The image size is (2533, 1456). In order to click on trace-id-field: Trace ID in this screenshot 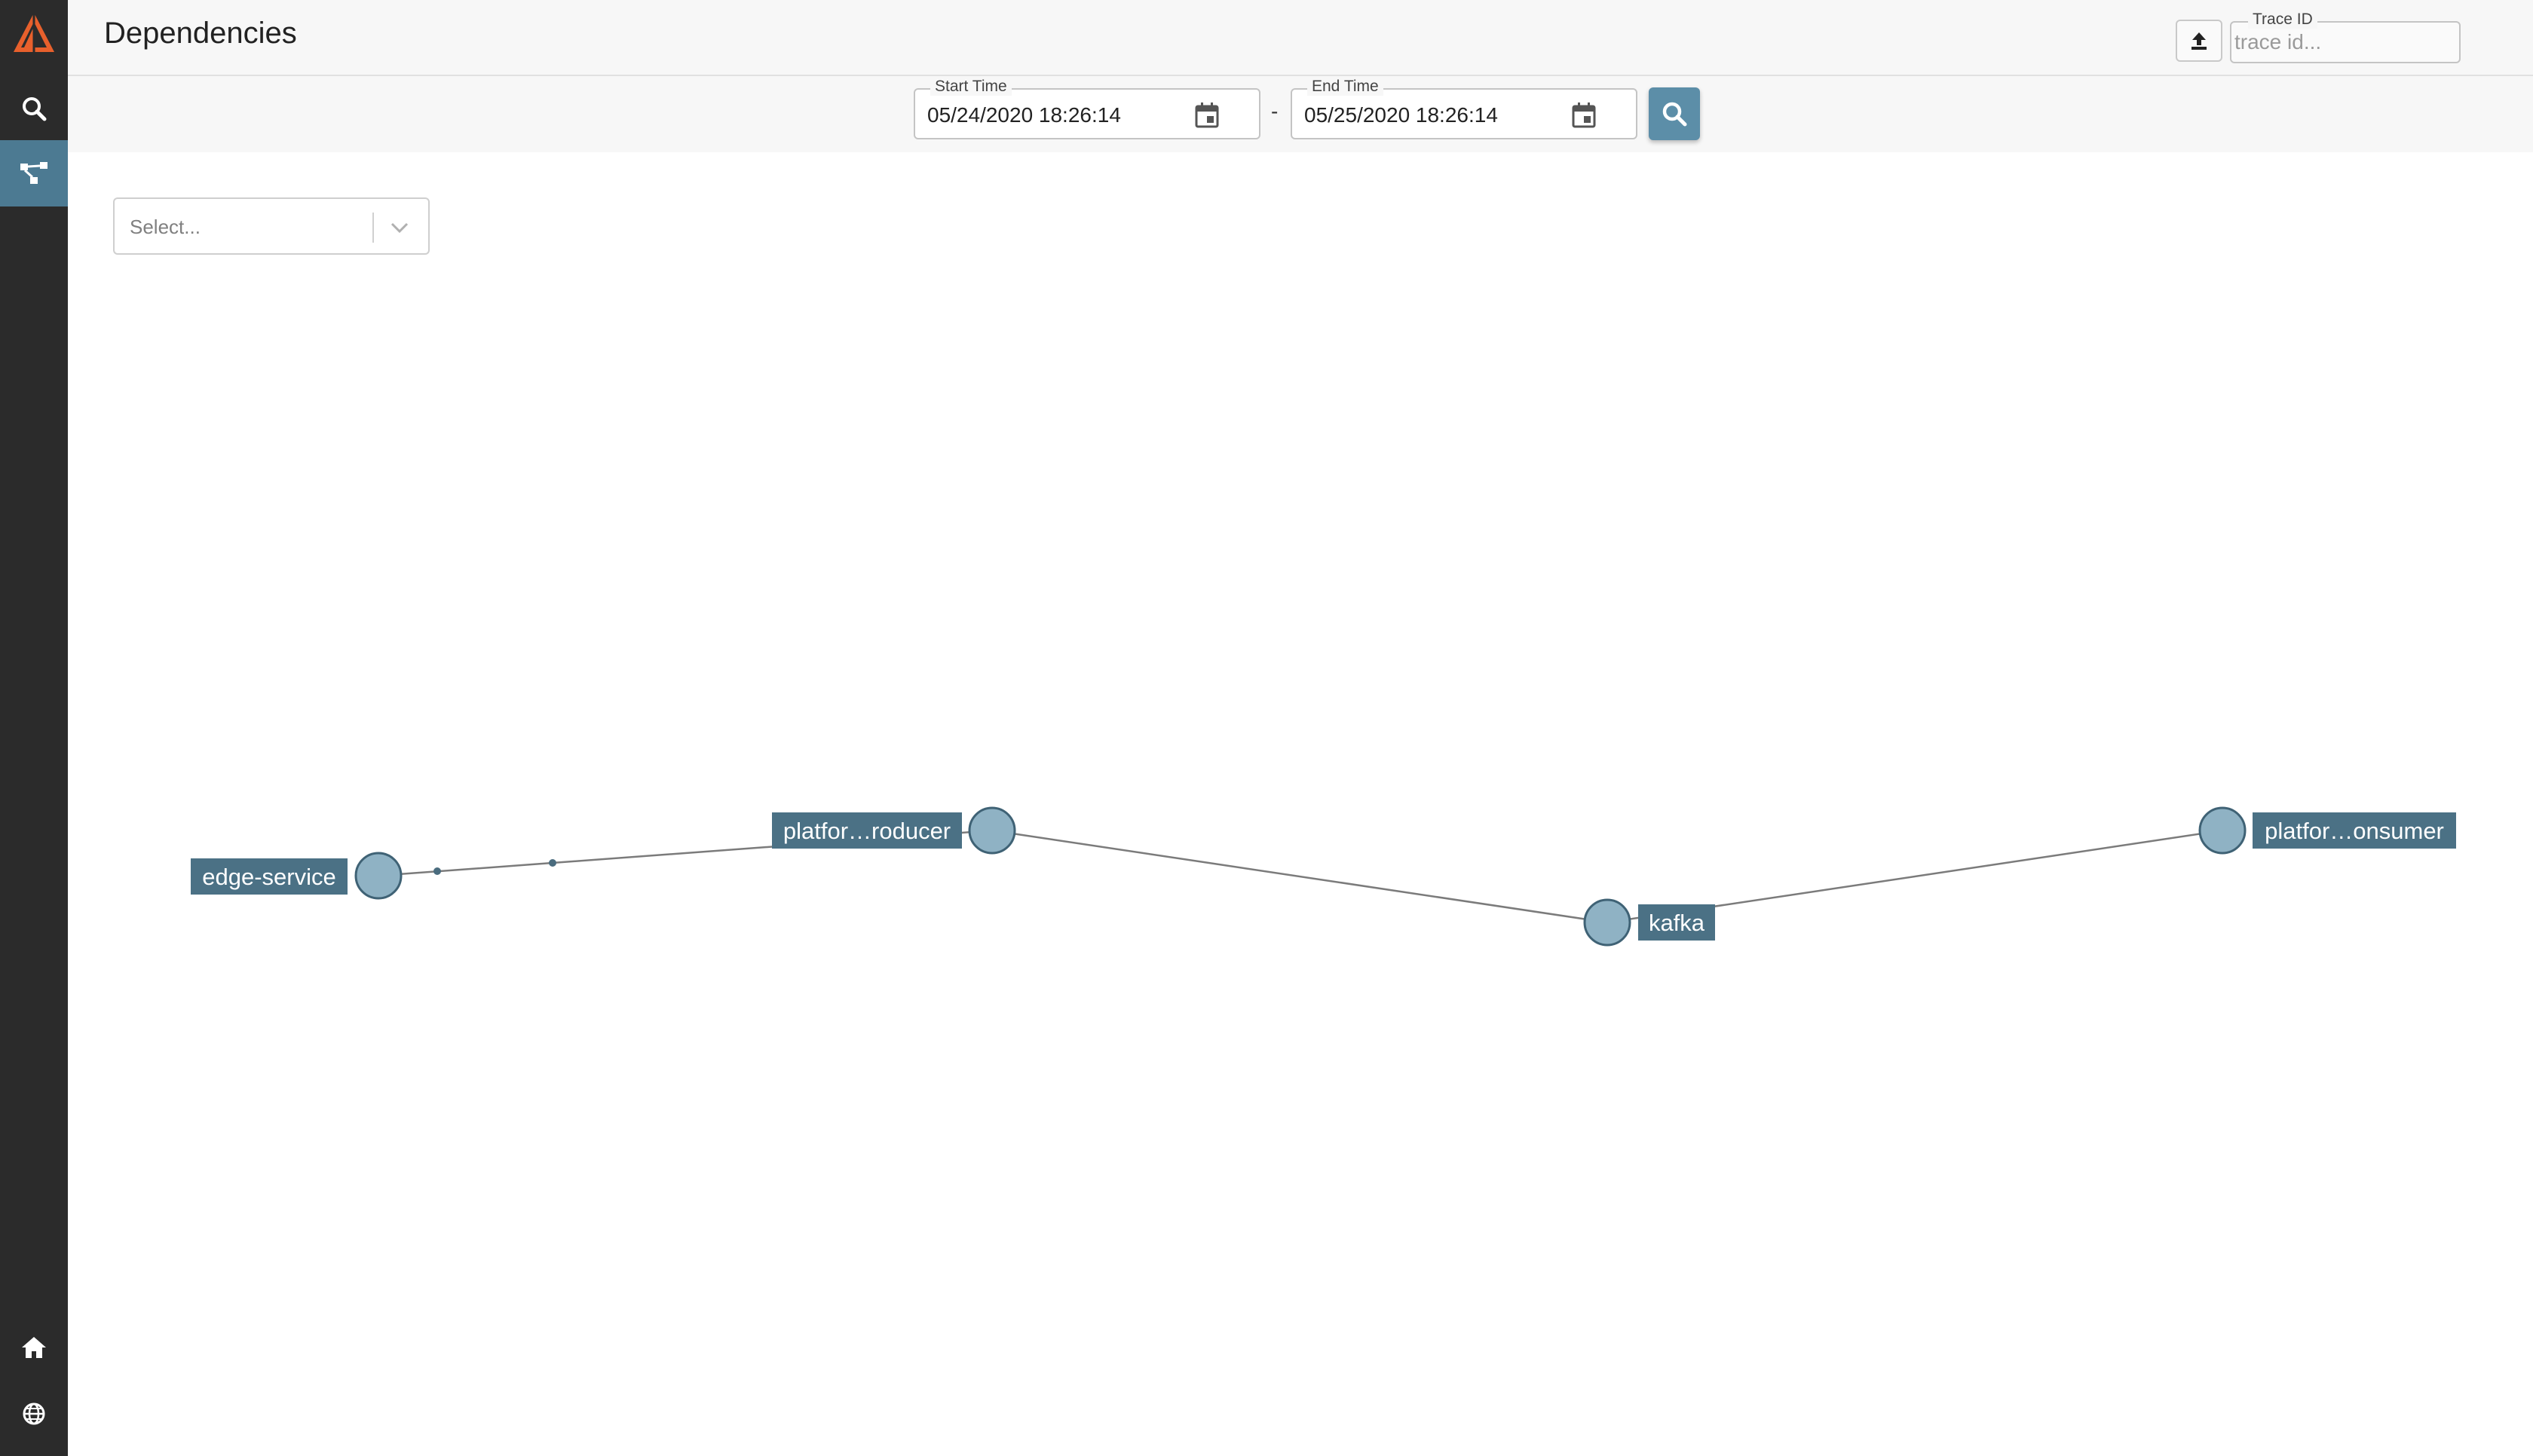, I will do `click(2345, 37)`.